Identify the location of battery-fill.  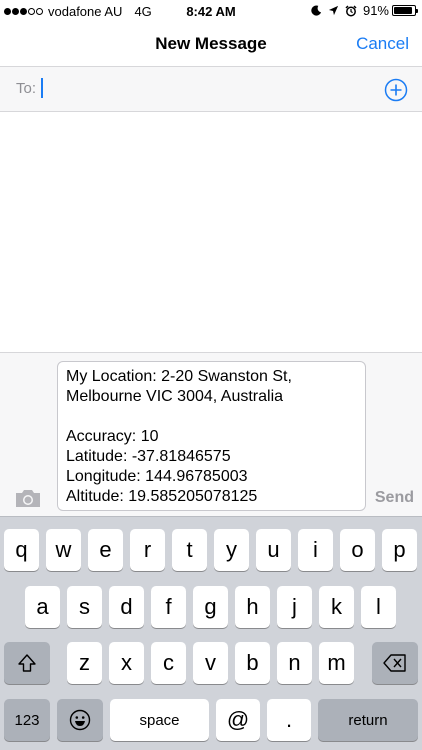
(403, 10).